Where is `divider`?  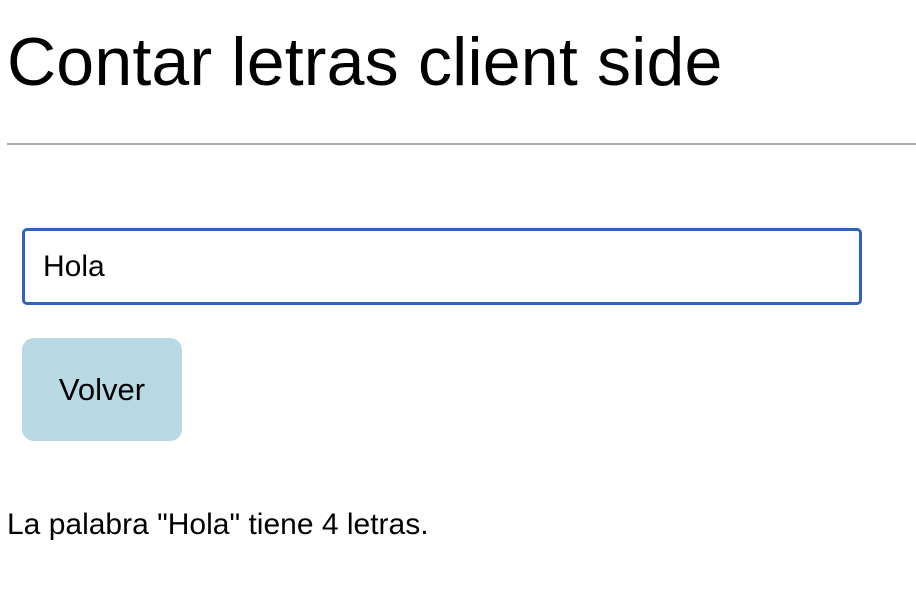 divider is located at coordinates (461, 144).